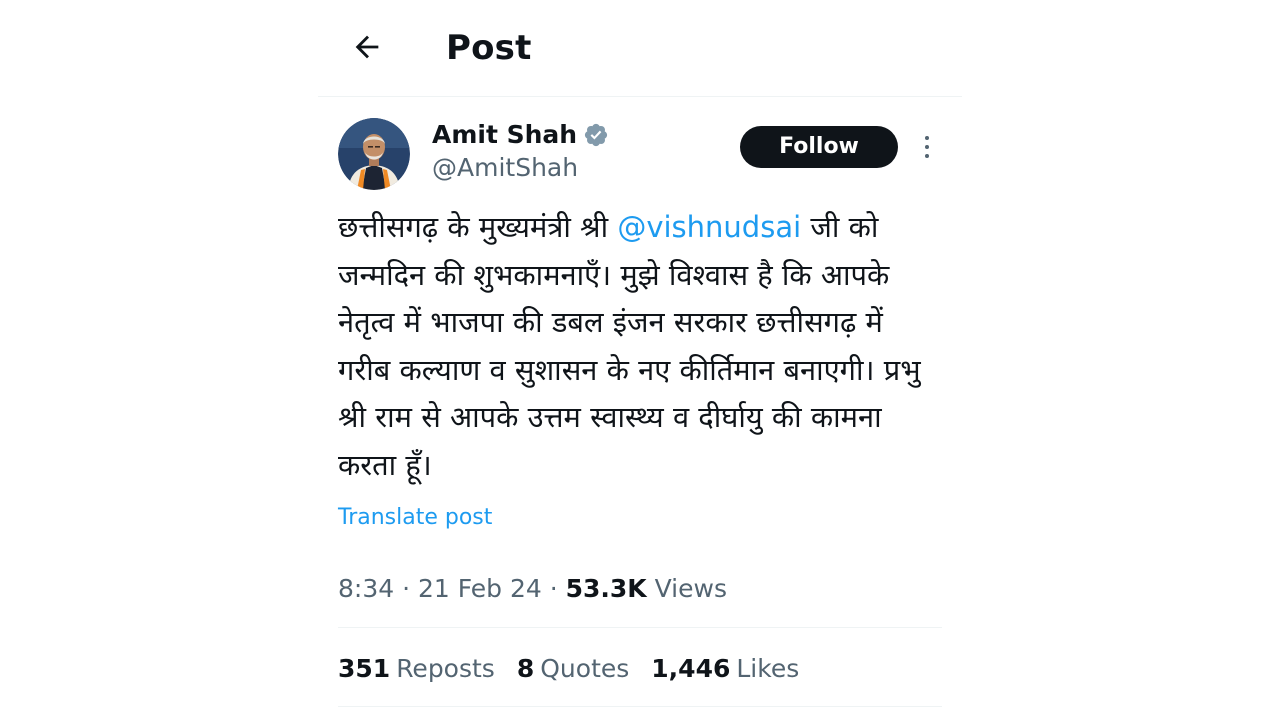 This screenshot has width=1280, height=720. I want to click on more-options-button, so click(927, 147).